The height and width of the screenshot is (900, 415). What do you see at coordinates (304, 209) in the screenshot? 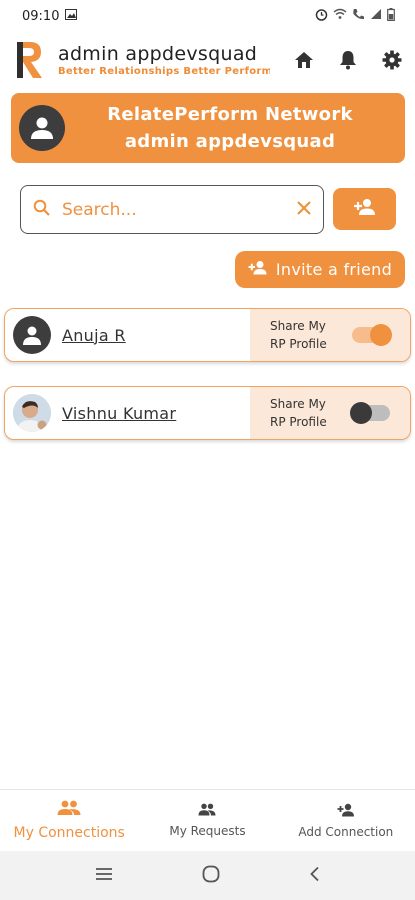
I see `clear-search-icon` at bounding box center [304, 209].